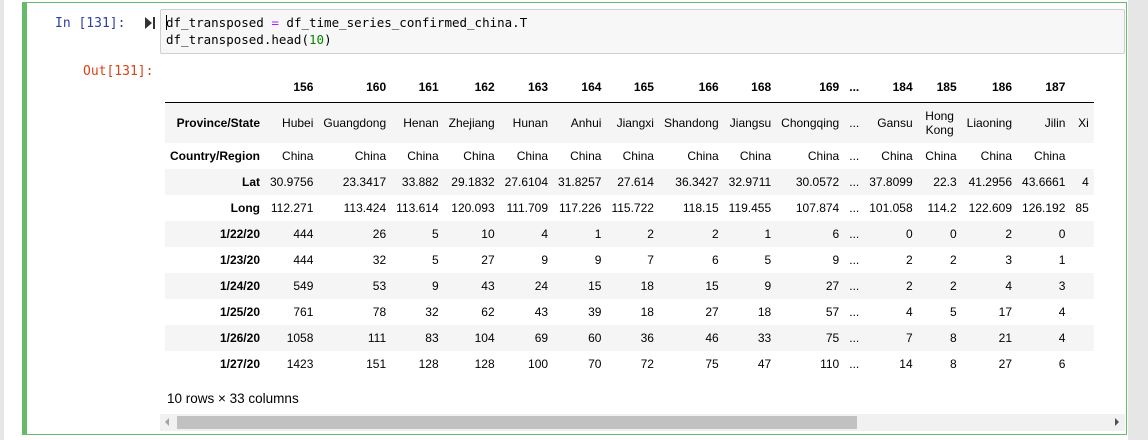 Image resolution: width=1148 pixels, height=440 pixels. Describe the element at coordinates (990, 208) in the screenshot. I see `table-cell: 122.609` at that location.